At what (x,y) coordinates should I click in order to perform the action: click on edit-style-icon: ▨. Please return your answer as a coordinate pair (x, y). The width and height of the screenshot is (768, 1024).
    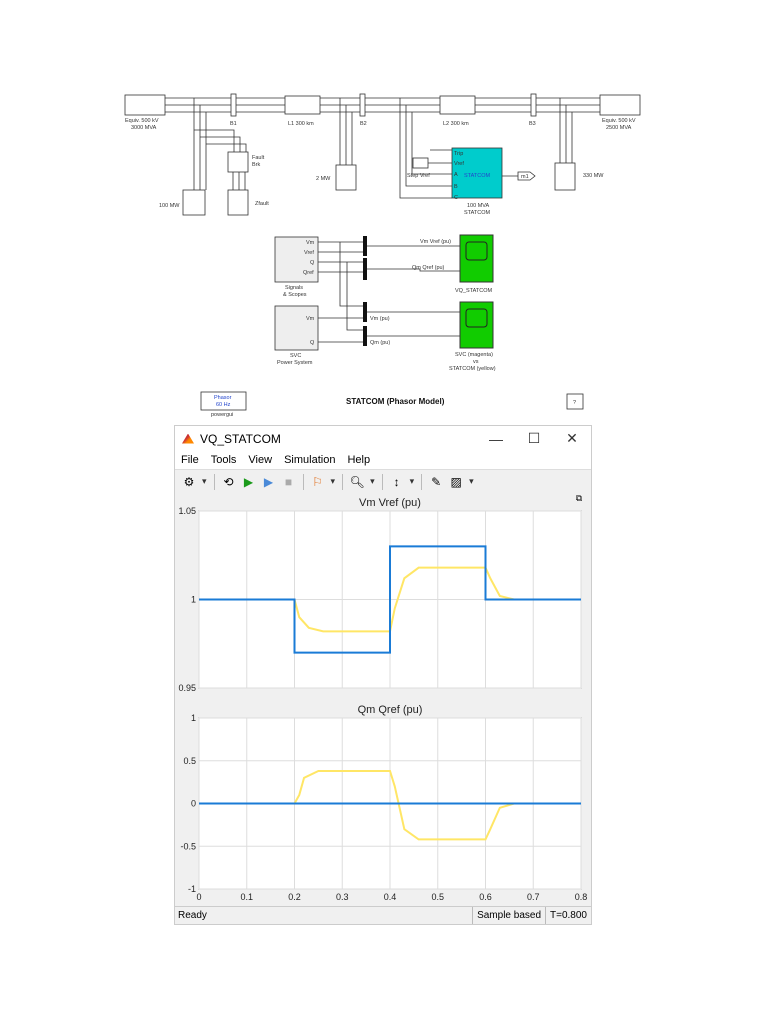
    Looking at the image, I should click on (456, 482).